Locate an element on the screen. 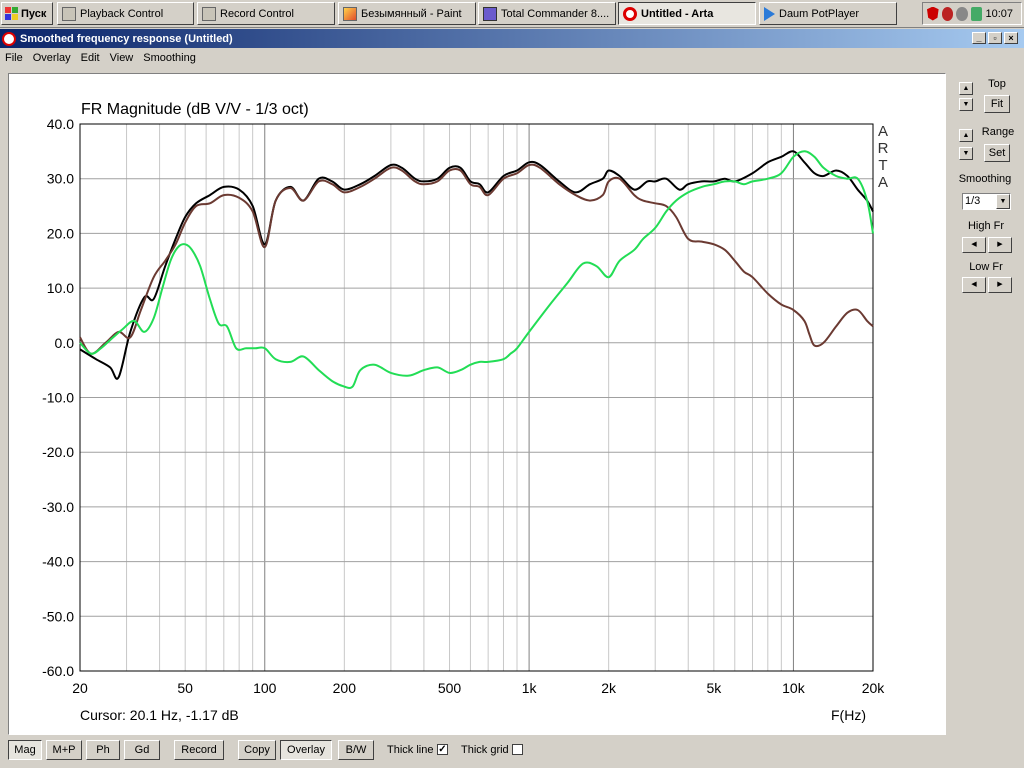 This screenshot has height=768, width=1024. y-tick-label: -30.0 is located at coordinates (58, 507).